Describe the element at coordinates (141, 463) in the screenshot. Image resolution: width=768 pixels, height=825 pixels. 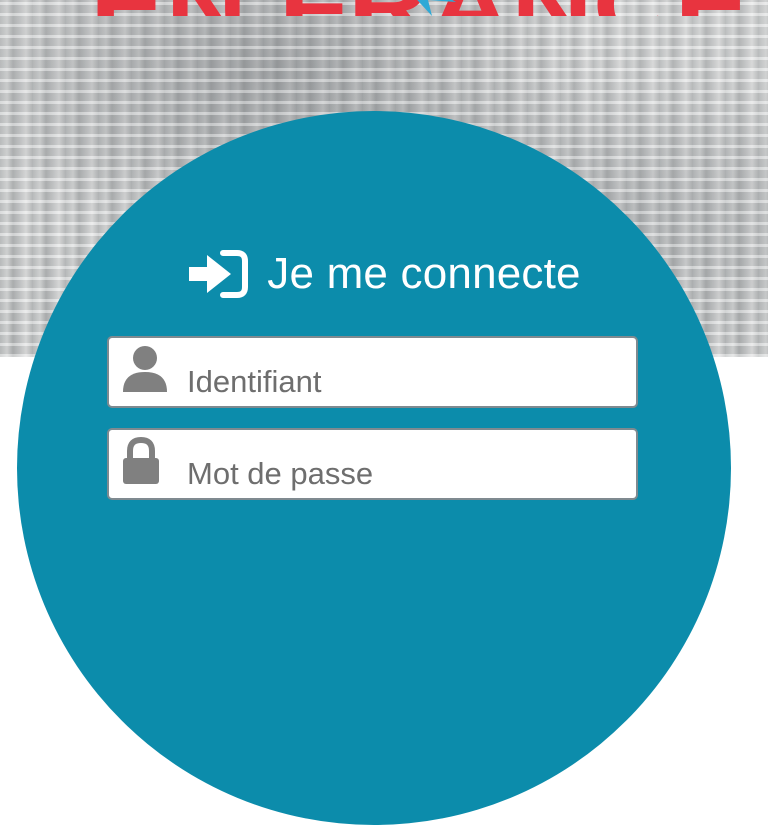
I see `lock-icon` at that location.